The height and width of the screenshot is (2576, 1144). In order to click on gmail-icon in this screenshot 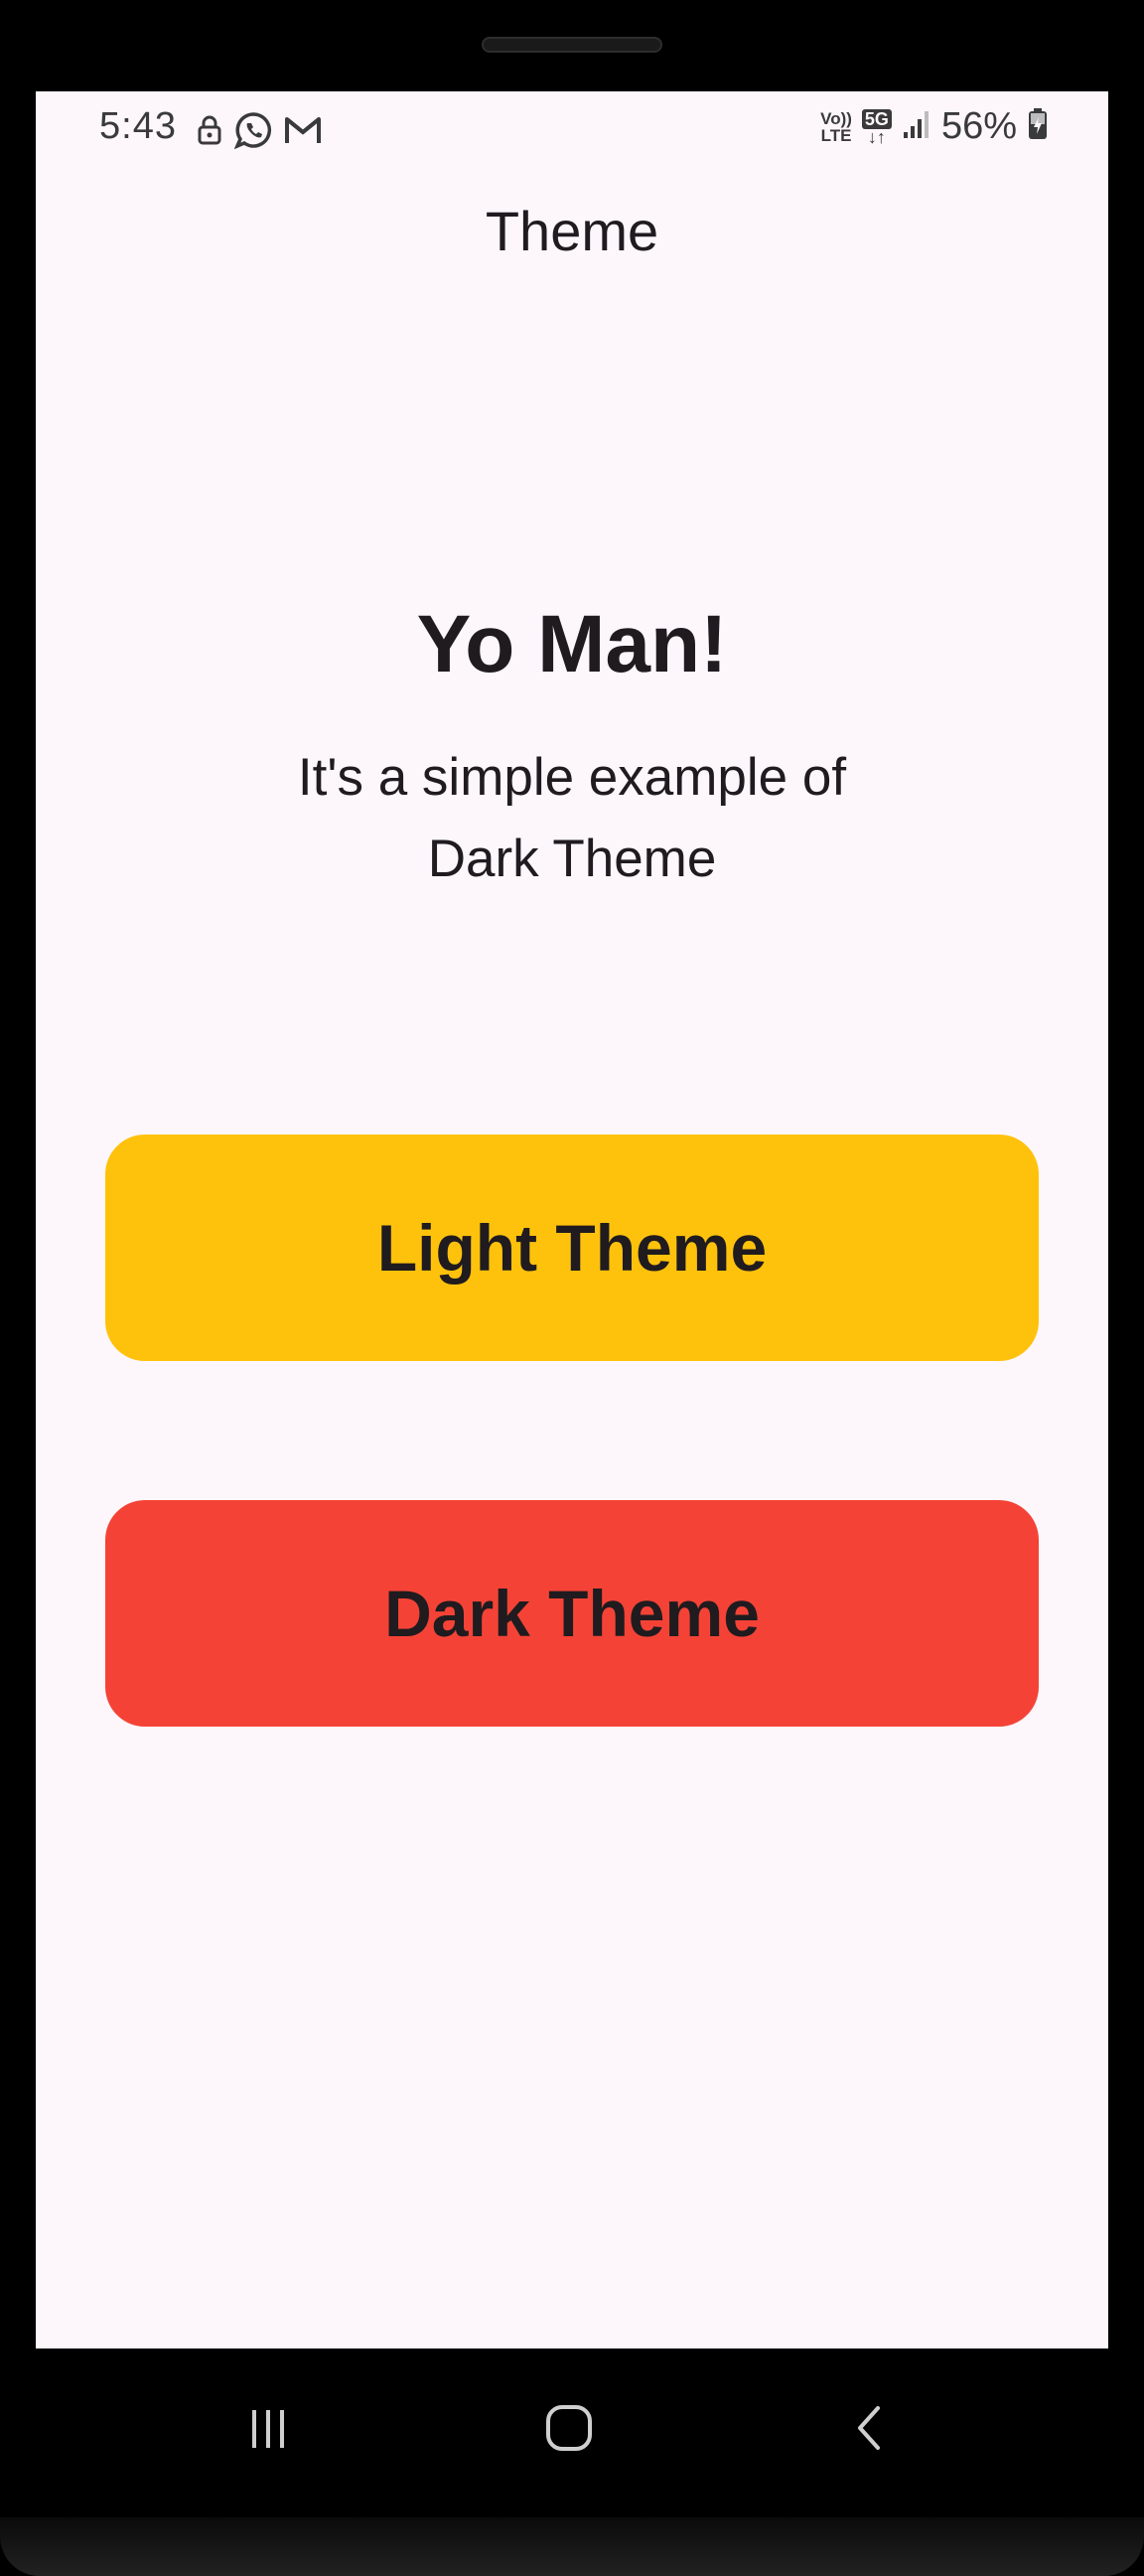, I will do `click(303, 133)`.